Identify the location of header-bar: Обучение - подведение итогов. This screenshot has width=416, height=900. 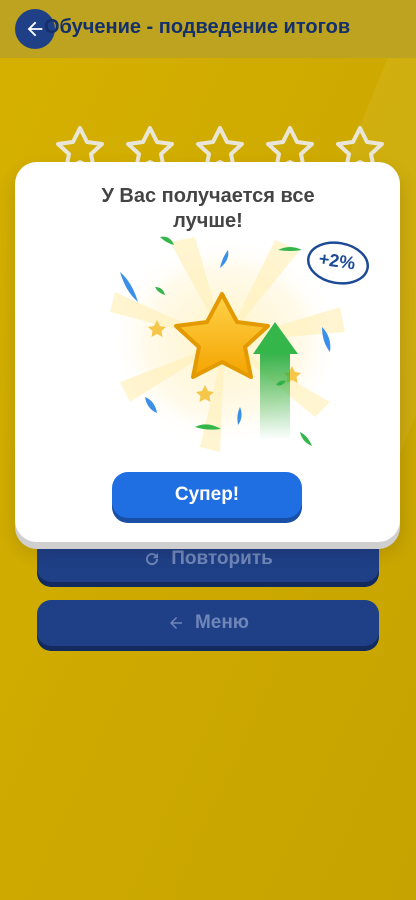
(208, 29).